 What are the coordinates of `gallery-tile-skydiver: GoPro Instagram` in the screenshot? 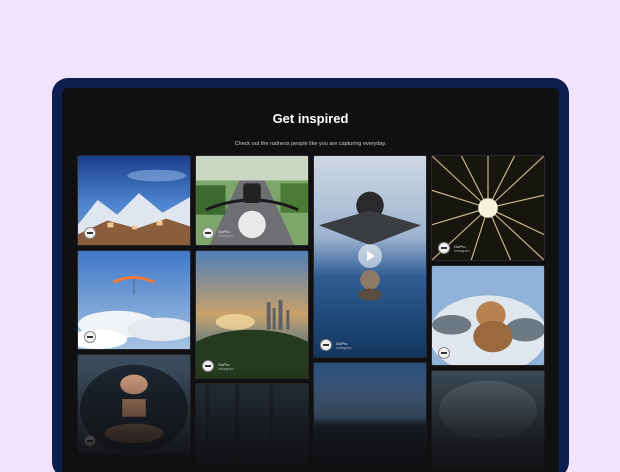 It's located at (370, 256).